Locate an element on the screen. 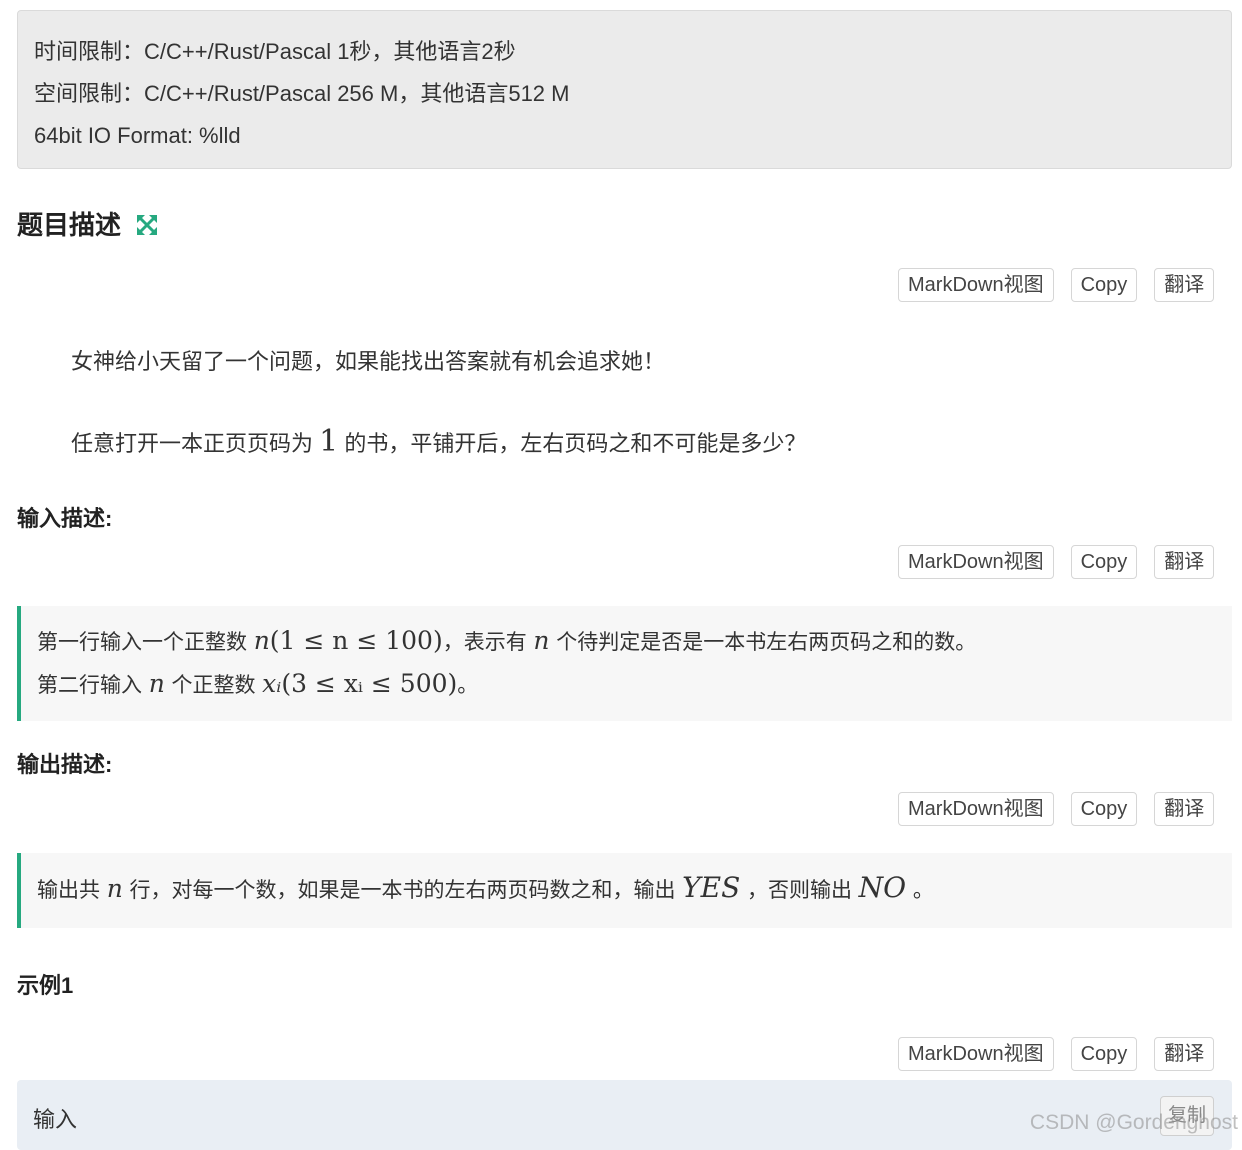 This screenshot has height=1150, width=1242. p2-math: 1 is located at coordinates (329, 441).